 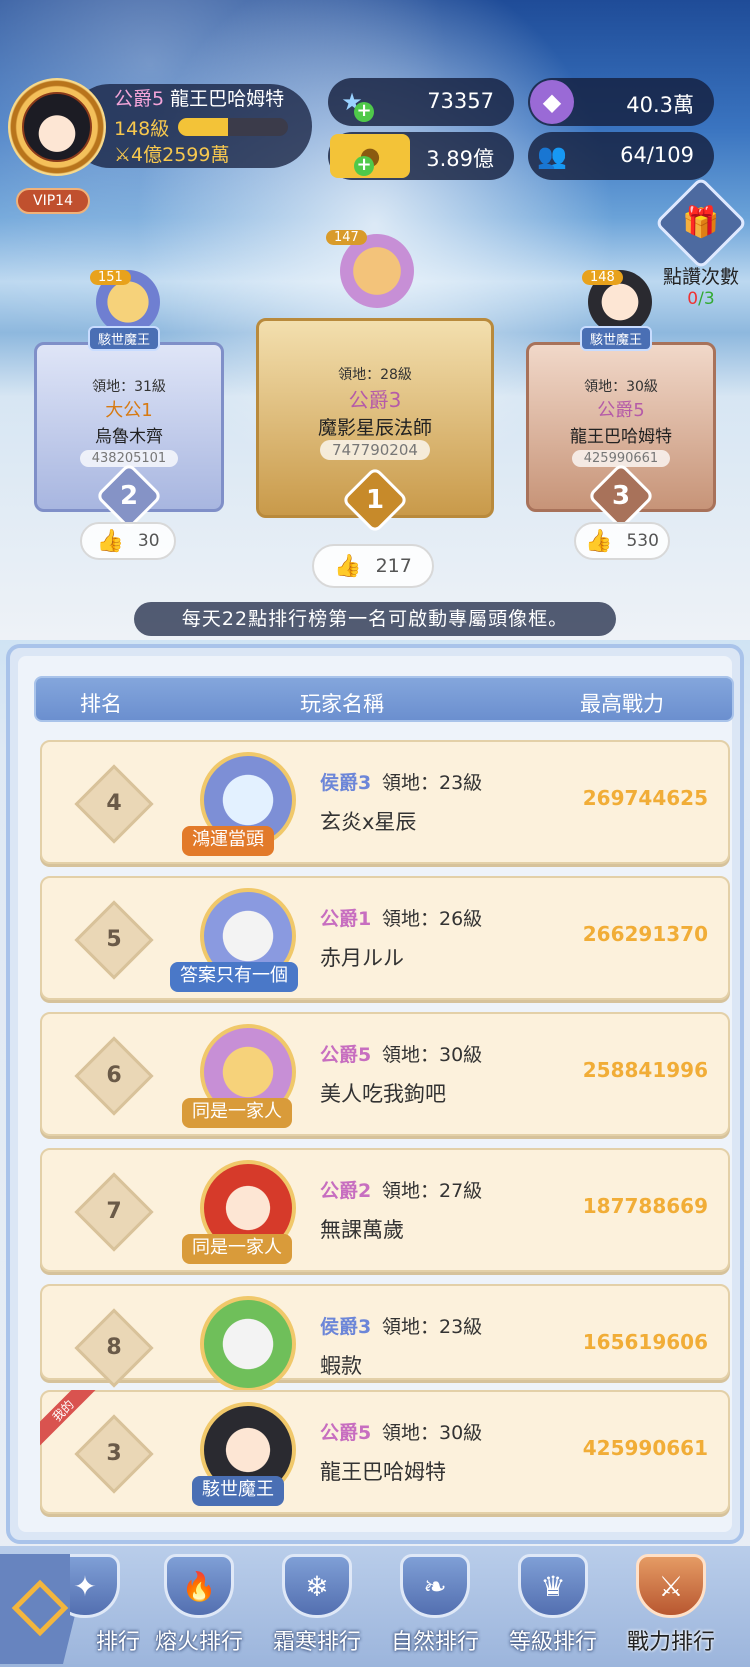 I want to click on podium-power: 747790204, so click(x=375, y=450).